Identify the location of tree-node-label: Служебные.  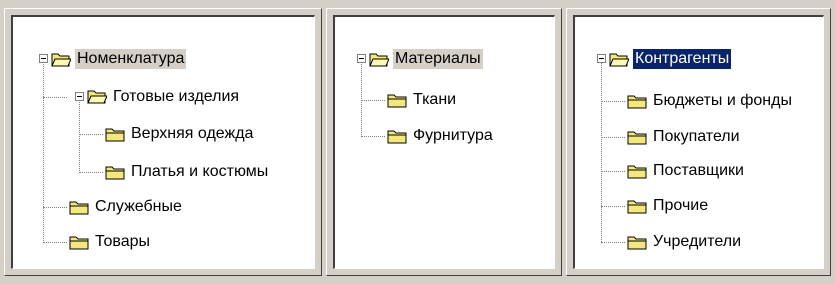
(138, 207).